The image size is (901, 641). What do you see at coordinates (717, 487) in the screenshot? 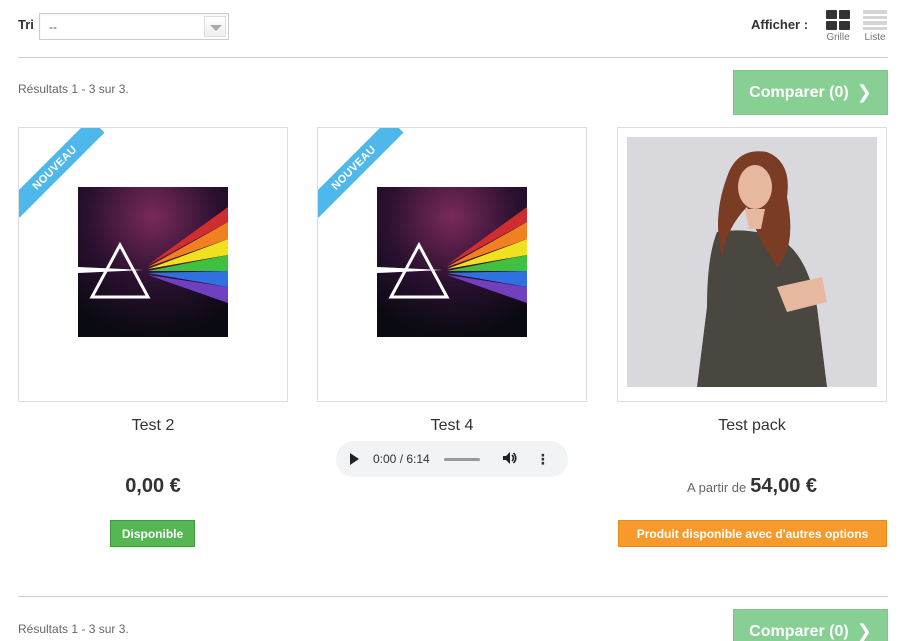
I see `price-prefix: A partir de` at bounding box center [717, 487].